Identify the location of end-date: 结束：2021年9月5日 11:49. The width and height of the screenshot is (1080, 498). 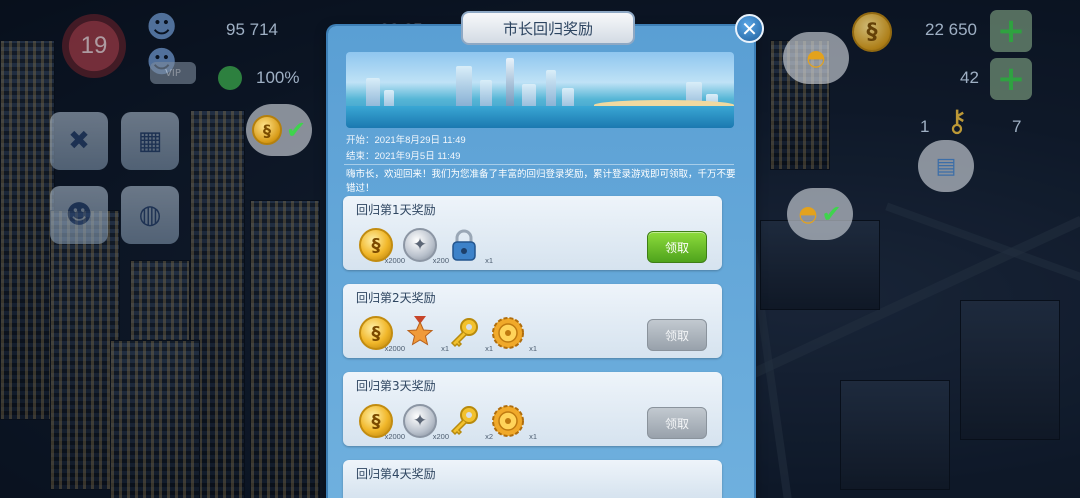
(403, 156).